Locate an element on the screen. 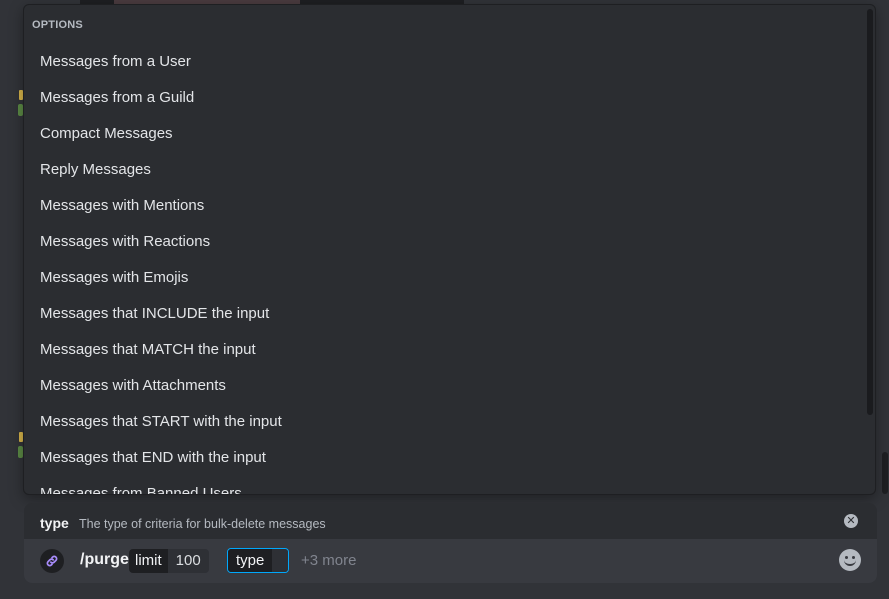 Image resolution: width=889 pixels, height=599 pixels. link-icon is located at coordinates (52, 561).